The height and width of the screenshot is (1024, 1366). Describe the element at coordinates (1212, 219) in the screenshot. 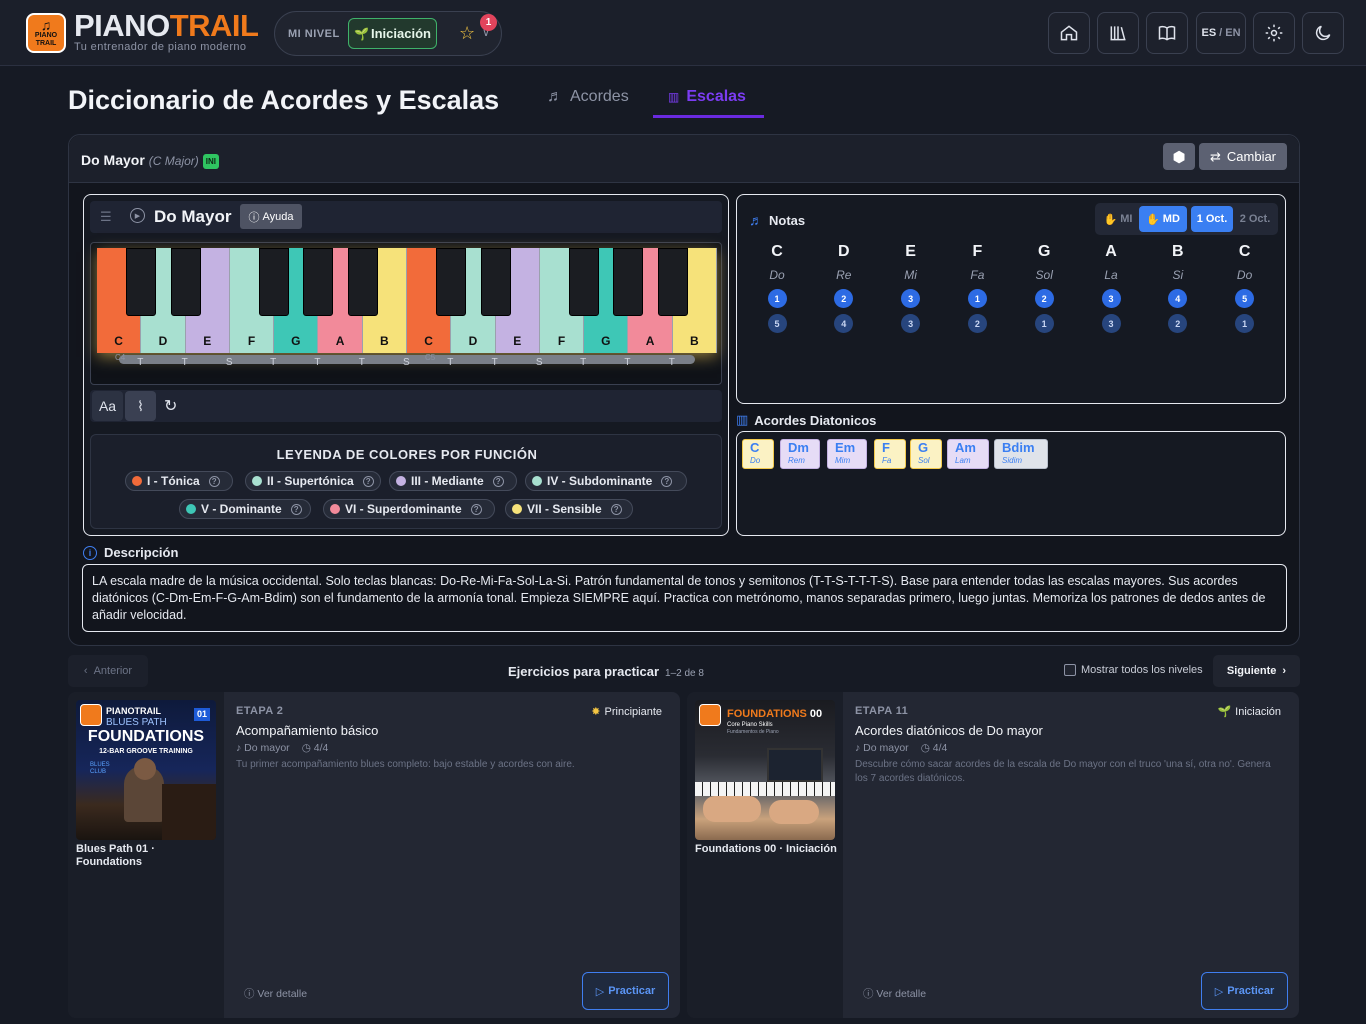

I see `one-octave-button: 1 Oct.` at that location.